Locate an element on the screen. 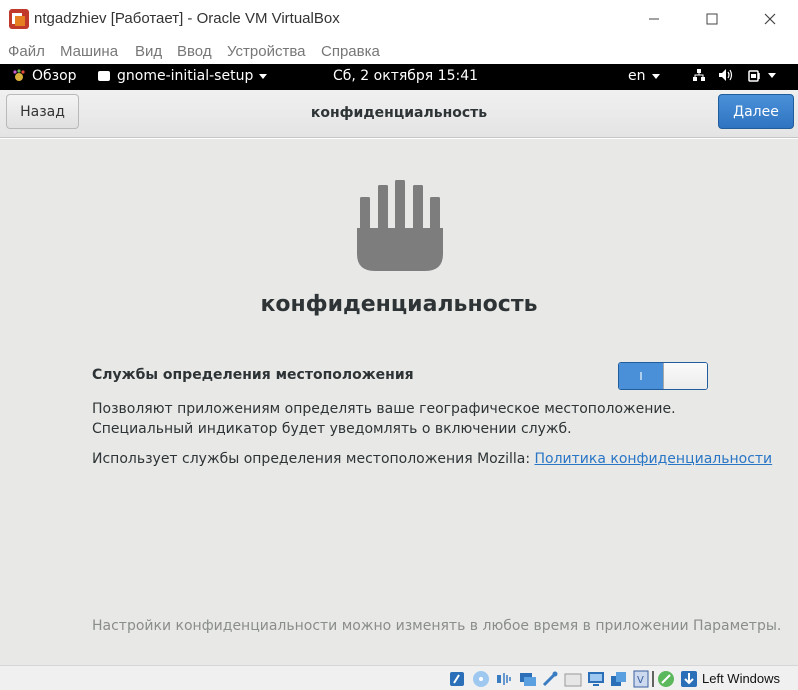 This screenshot has width=798, height=690. host-key-label: Left Windows is located at coordinates (741, 678).